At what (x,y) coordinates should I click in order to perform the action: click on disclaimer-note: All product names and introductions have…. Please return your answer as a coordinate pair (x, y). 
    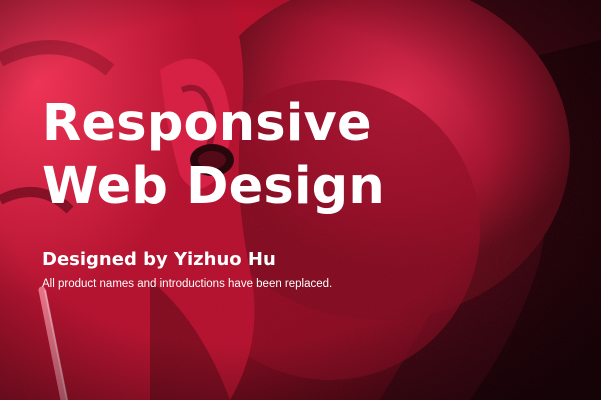
    Looking at the image, I should click on (187, 284).